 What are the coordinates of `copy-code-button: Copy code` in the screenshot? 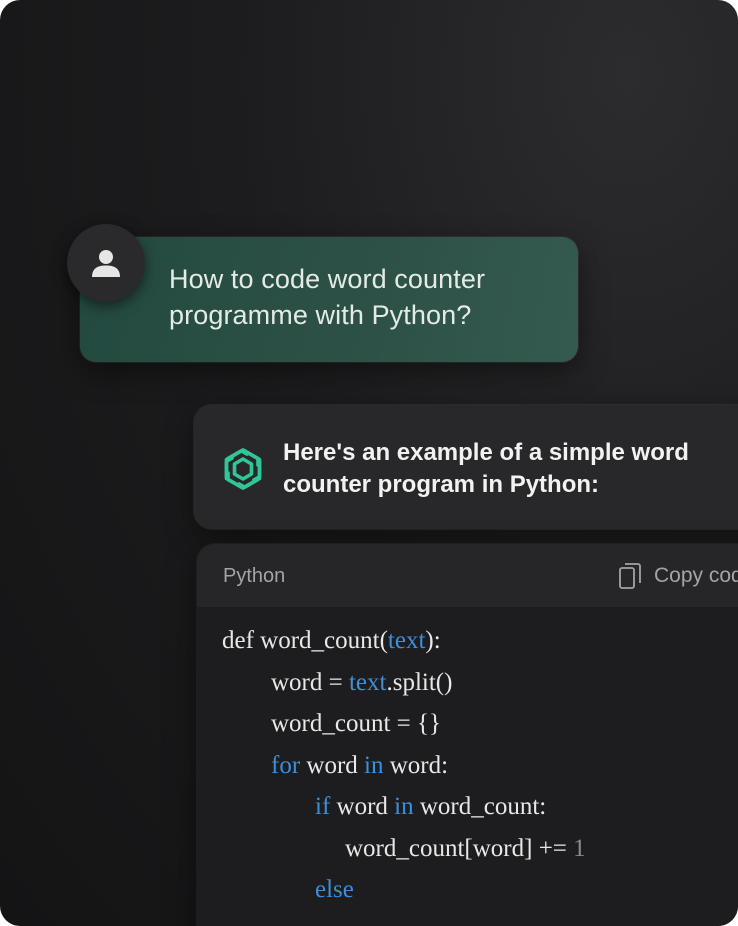 It's located at (678, 576).